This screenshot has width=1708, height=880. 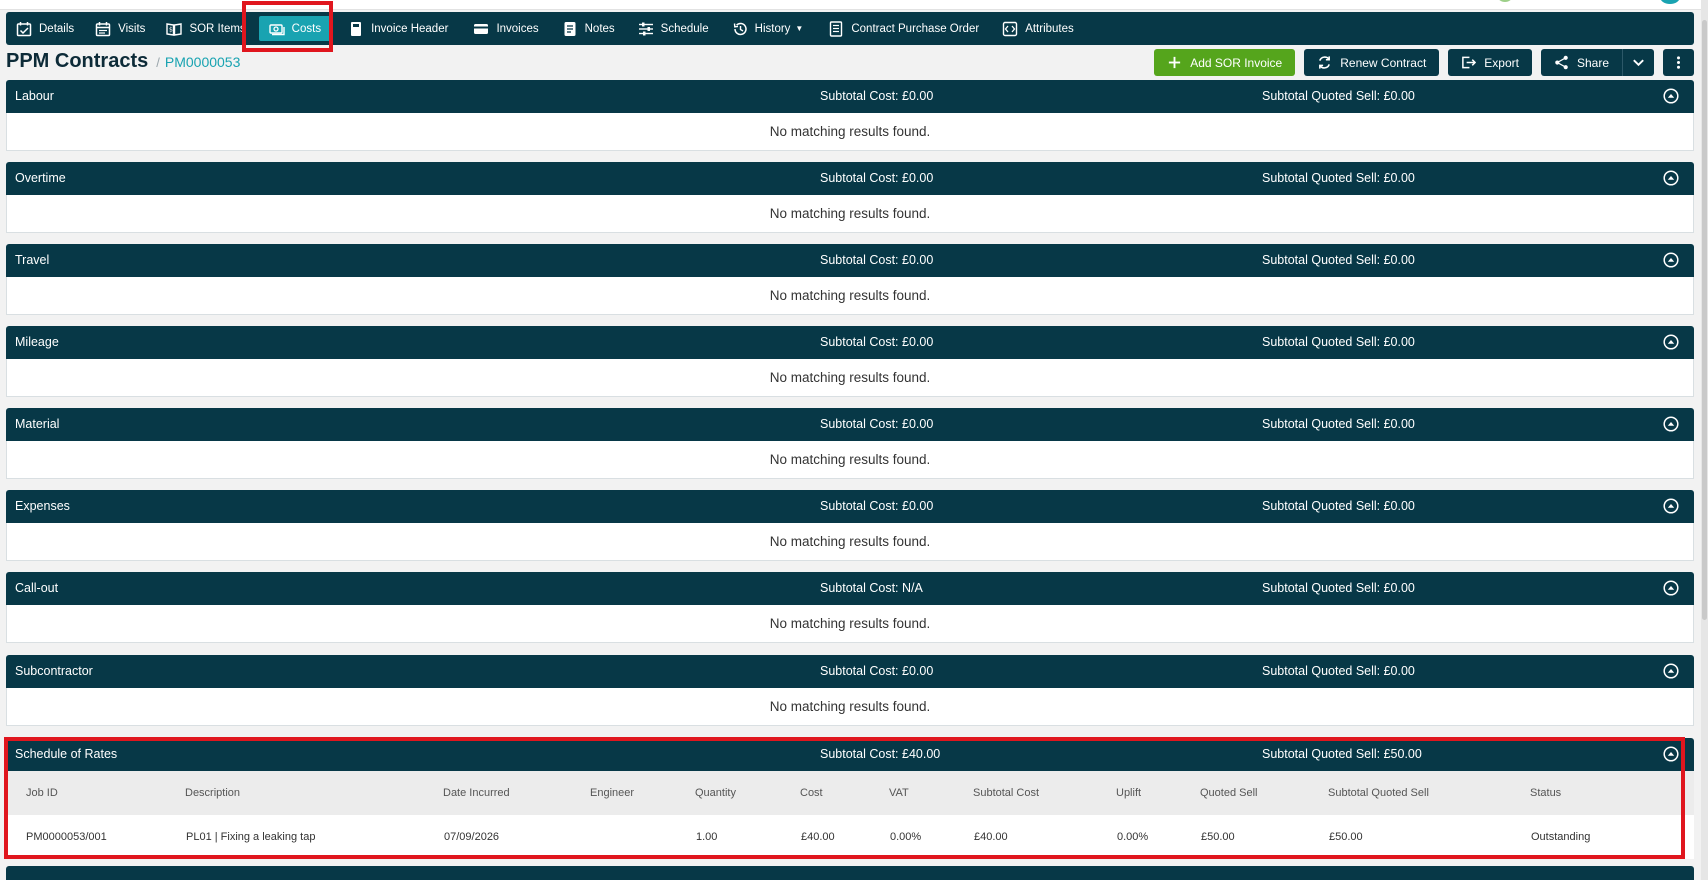 What do you see at coordinates (517, 28) in the screenshot?
I see `tab-label: Invoices` at bounding box center [517, 28].